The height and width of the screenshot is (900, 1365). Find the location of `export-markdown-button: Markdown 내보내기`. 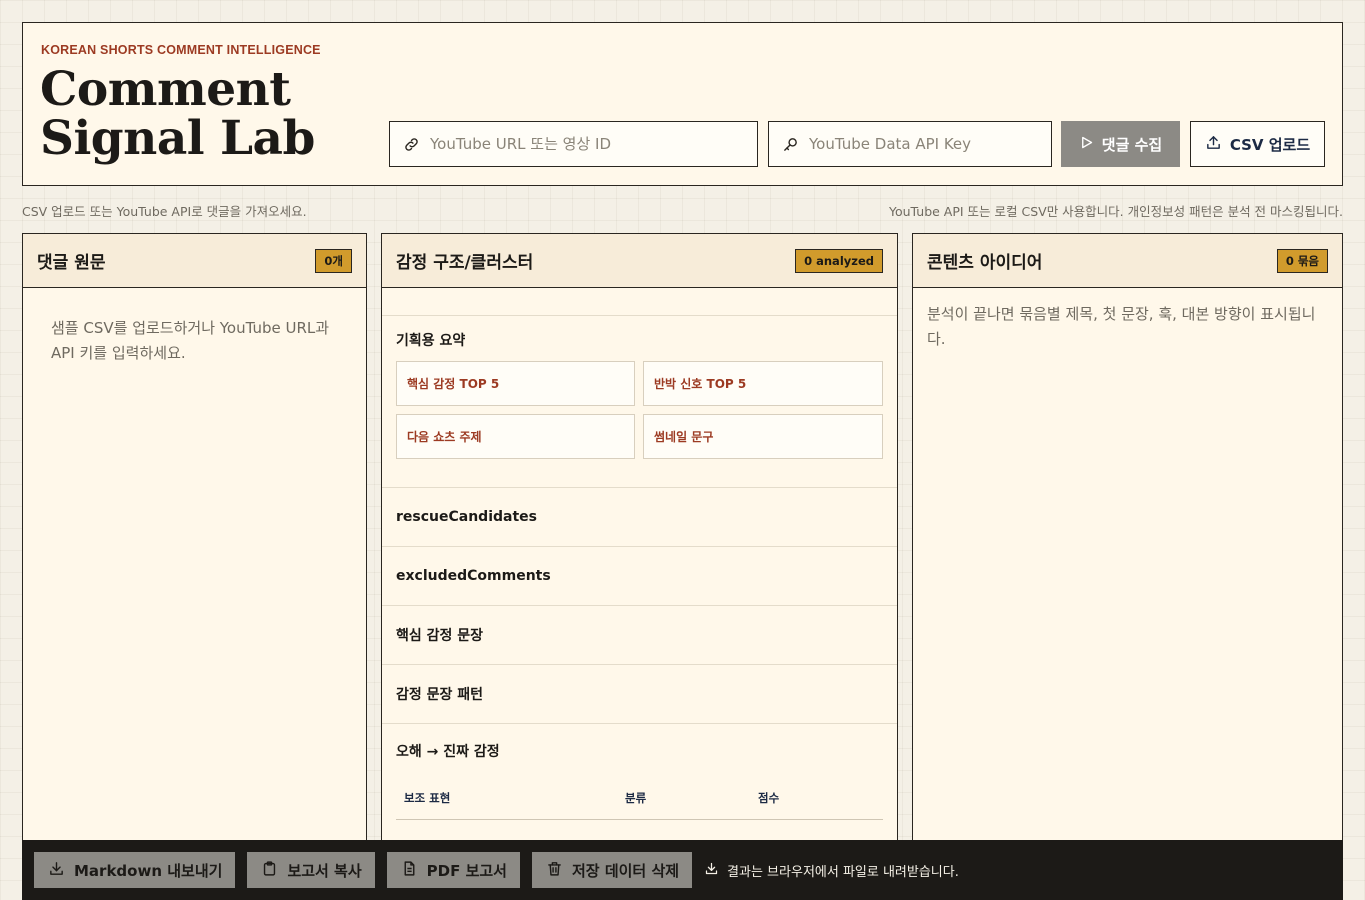

export-markdown-button: Markdown 내보내기 is located at coordinates (135, 870).